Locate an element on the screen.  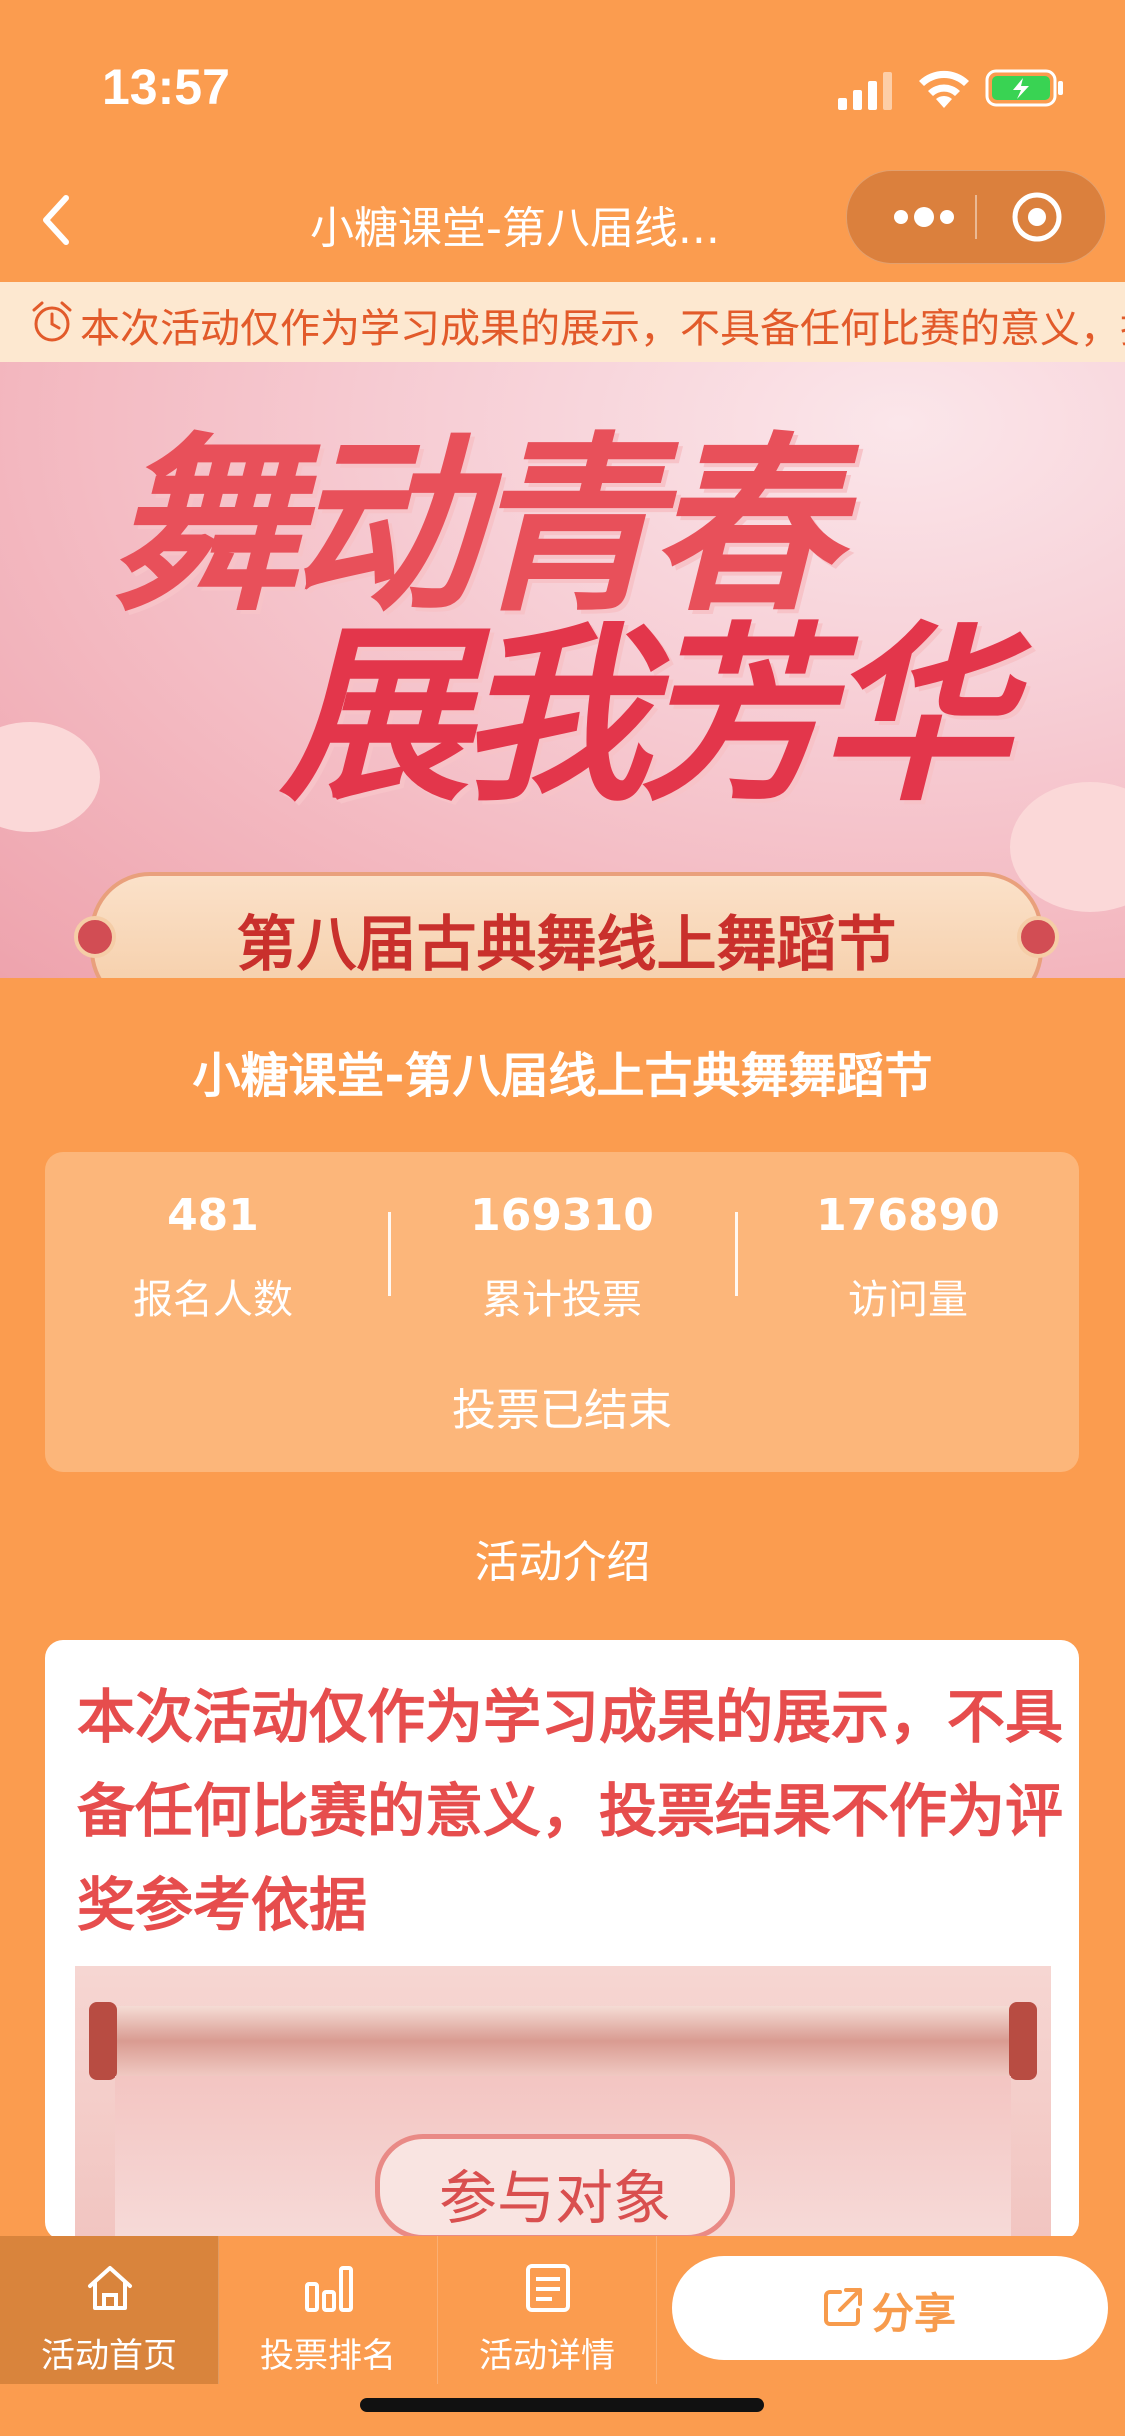
notice-bar: 本次活动仅作为学习成果的展示，不具备任何比赛的意义，投票结果不作为评奖参考依据 is located at coordinates (562, 322).